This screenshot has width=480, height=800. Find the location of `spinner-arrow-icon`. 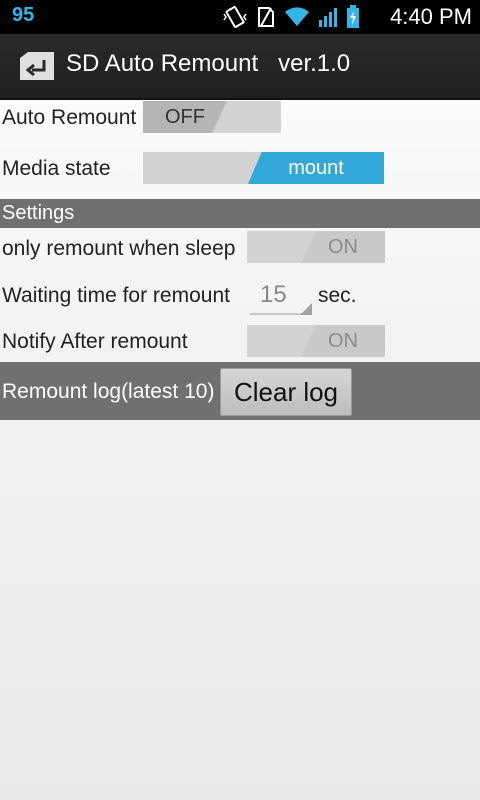

spinner-arrow-icon is located at coordinates (306, 309).